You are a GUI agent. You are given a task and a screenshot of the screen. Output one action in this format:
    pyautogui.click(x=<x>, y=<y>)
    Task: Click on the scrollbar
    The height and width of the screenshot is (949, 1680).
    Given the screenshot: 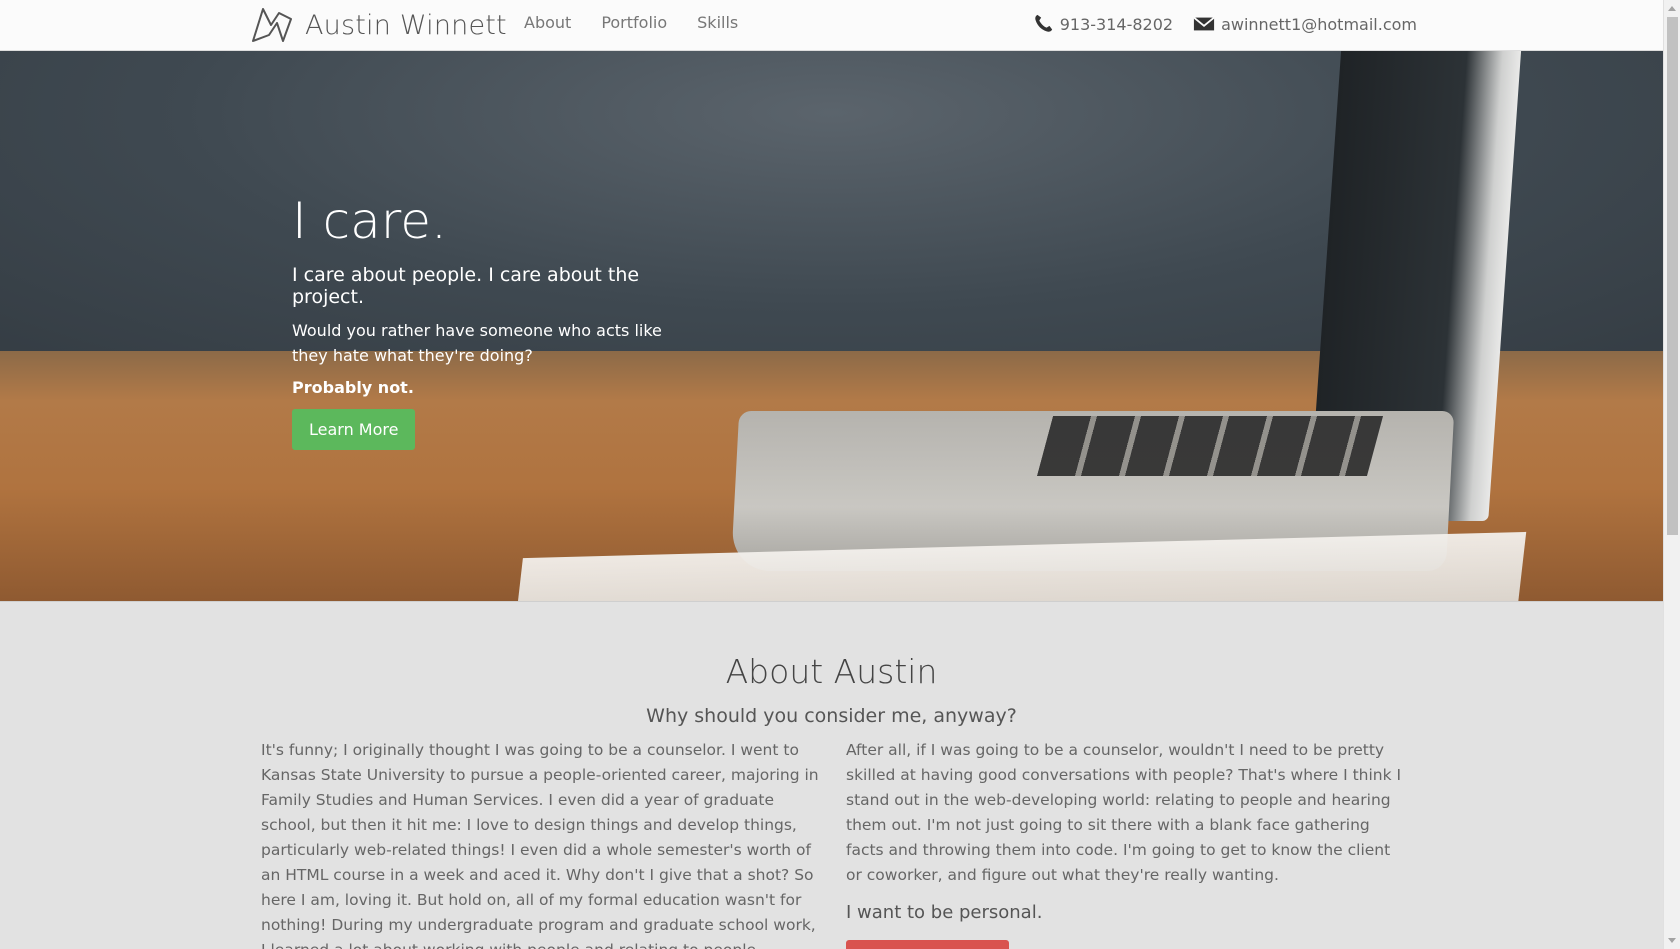 What is the action you would take?
    pyautogui.click(x=1671, y=474)
    